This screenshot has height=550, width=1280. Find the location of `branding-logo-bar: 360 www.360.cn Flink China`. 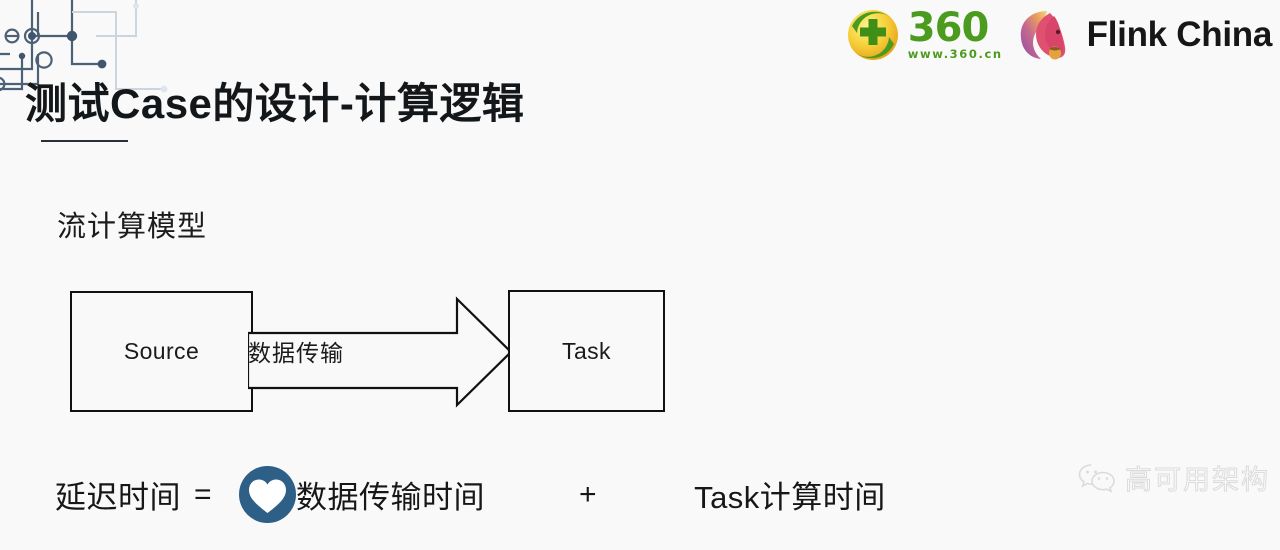

branding-logo-bar: 360 www.360.cn Flink China is located at coordinates (1059, 35).